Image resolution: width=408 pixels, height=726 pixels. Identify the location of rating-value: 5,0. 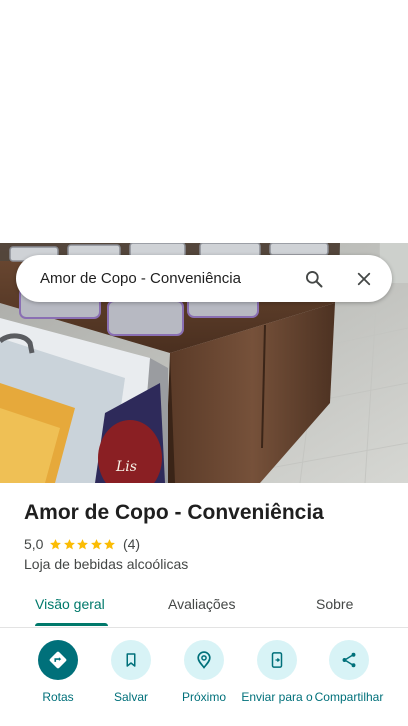
(34, 544).